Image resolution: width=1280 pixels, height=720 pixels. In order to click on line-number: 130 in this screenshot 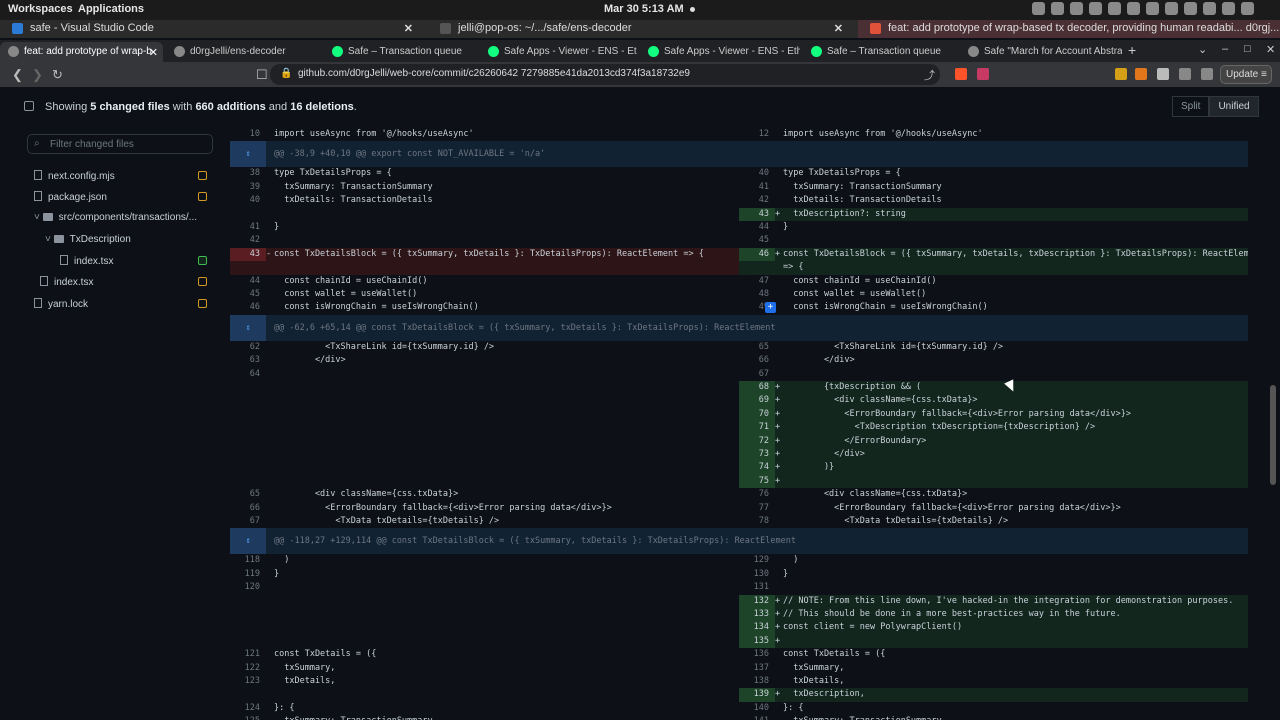, I will do `click(757, 574)`.